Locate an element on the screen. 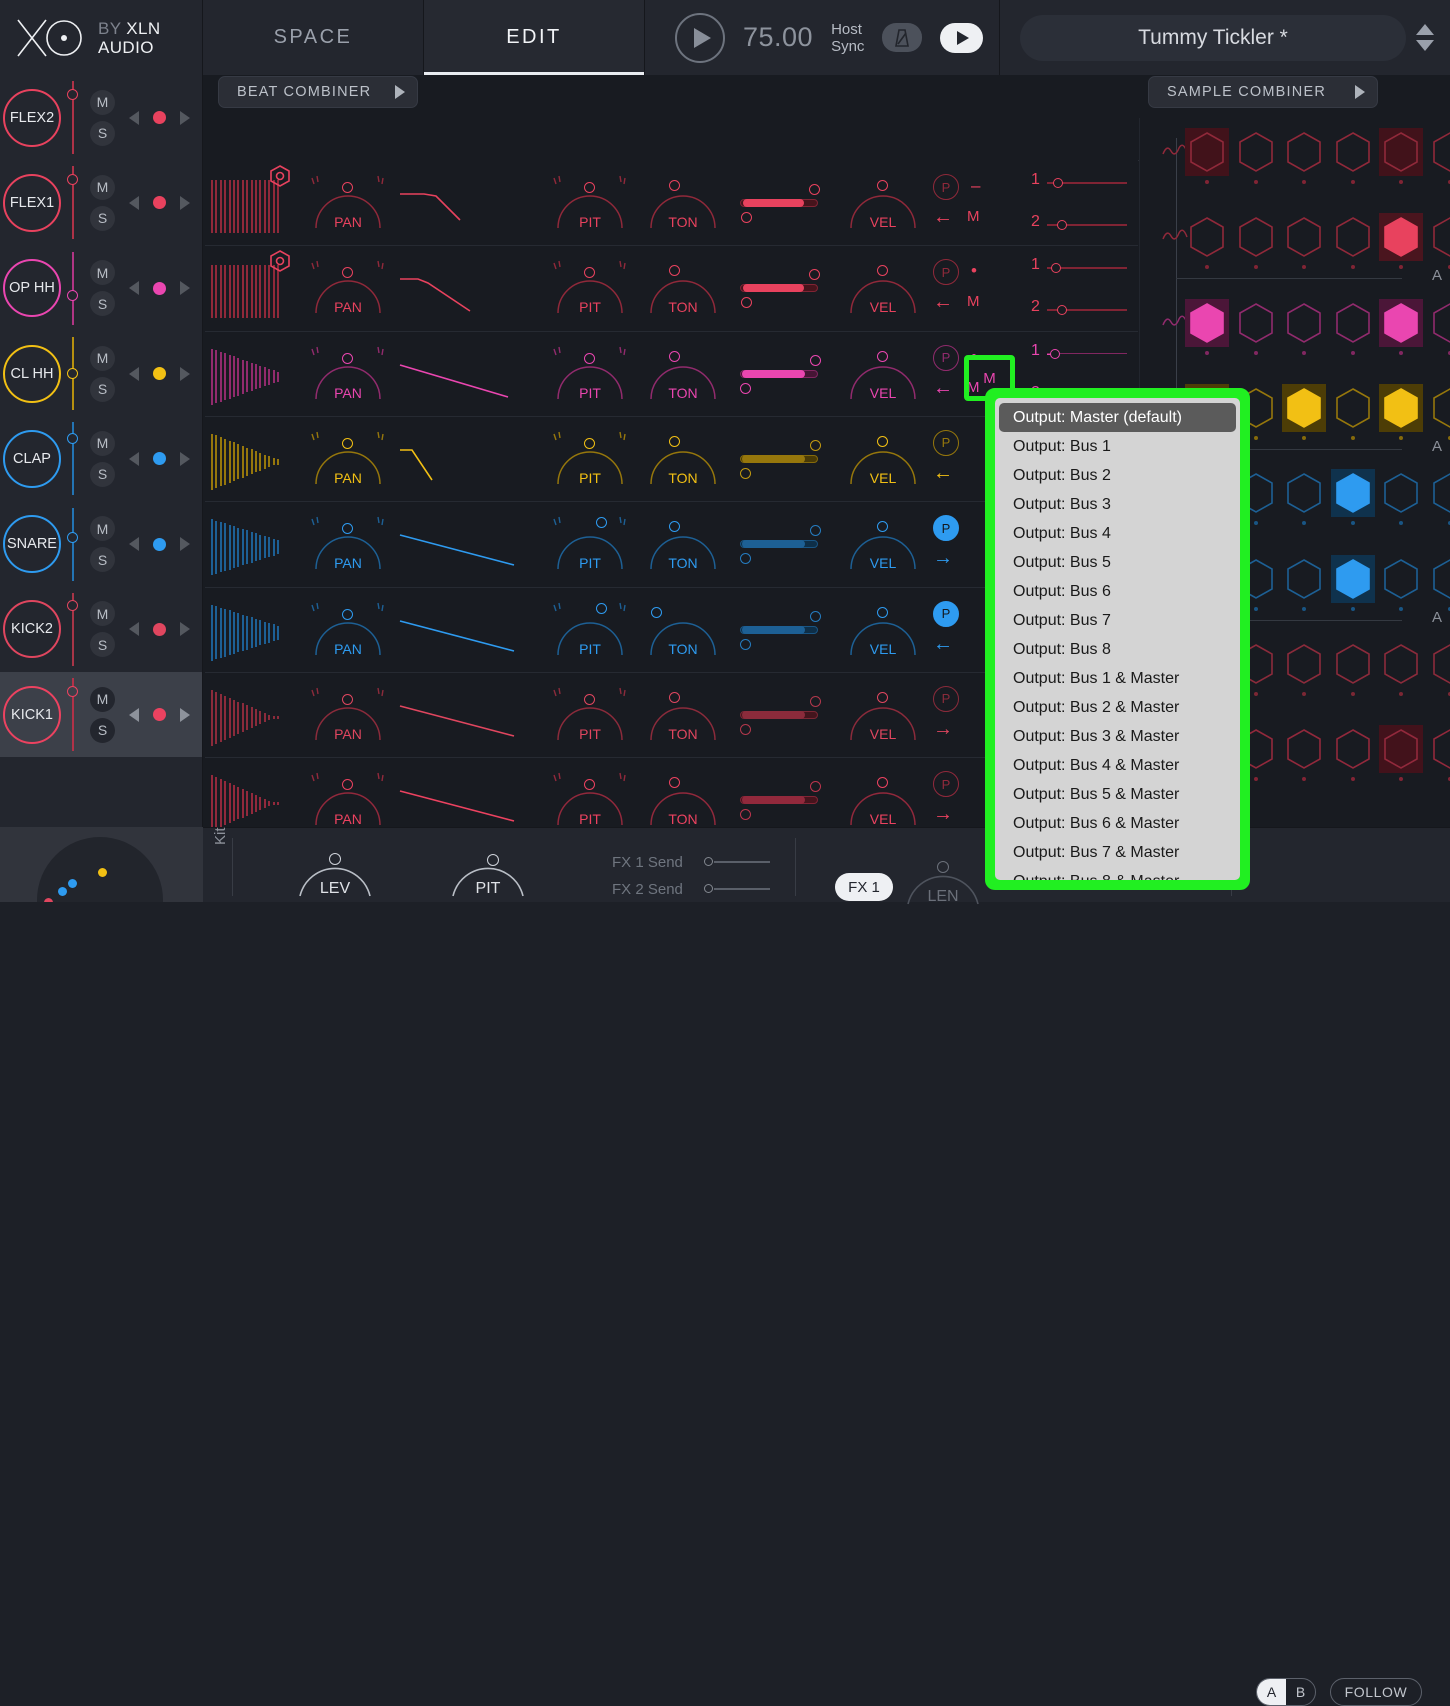  sample-combiner-button: SAMPLE COMBINER is located at coordinates (1263, 92).